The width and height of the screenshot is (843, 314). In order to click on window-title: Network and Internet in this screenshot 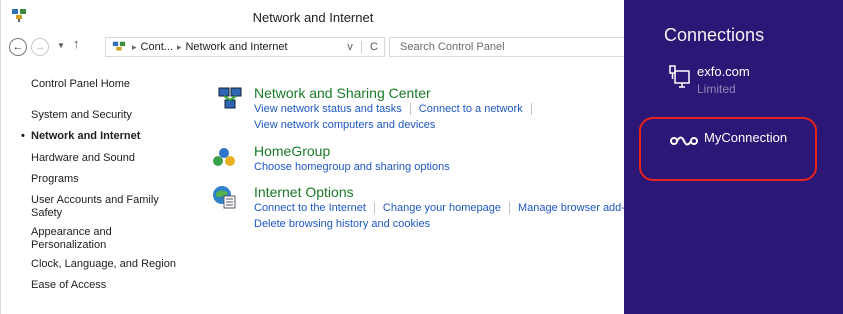, I will do `click(313, 17)`.